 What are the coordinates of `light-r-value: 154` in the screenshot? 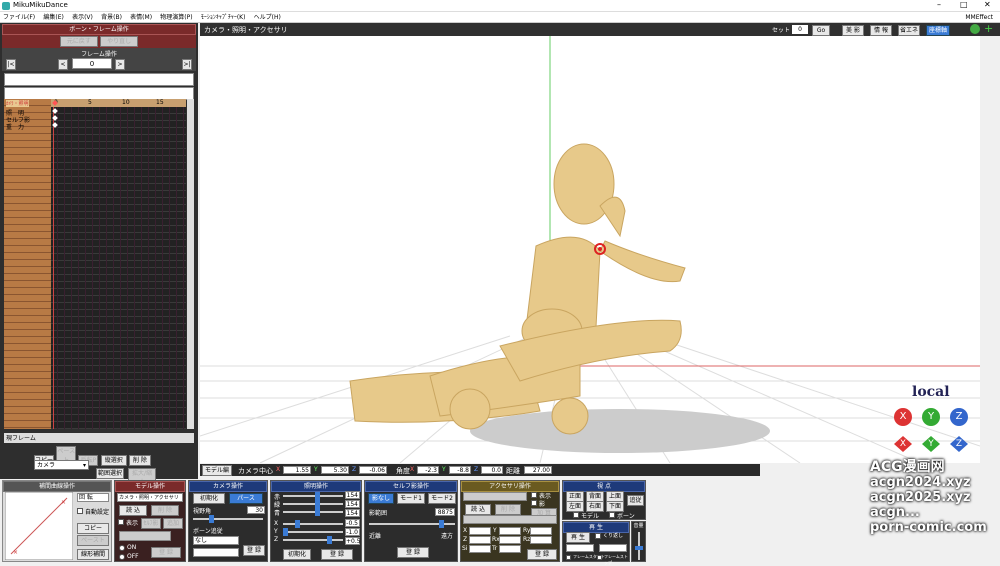 It's located at (352, 495).